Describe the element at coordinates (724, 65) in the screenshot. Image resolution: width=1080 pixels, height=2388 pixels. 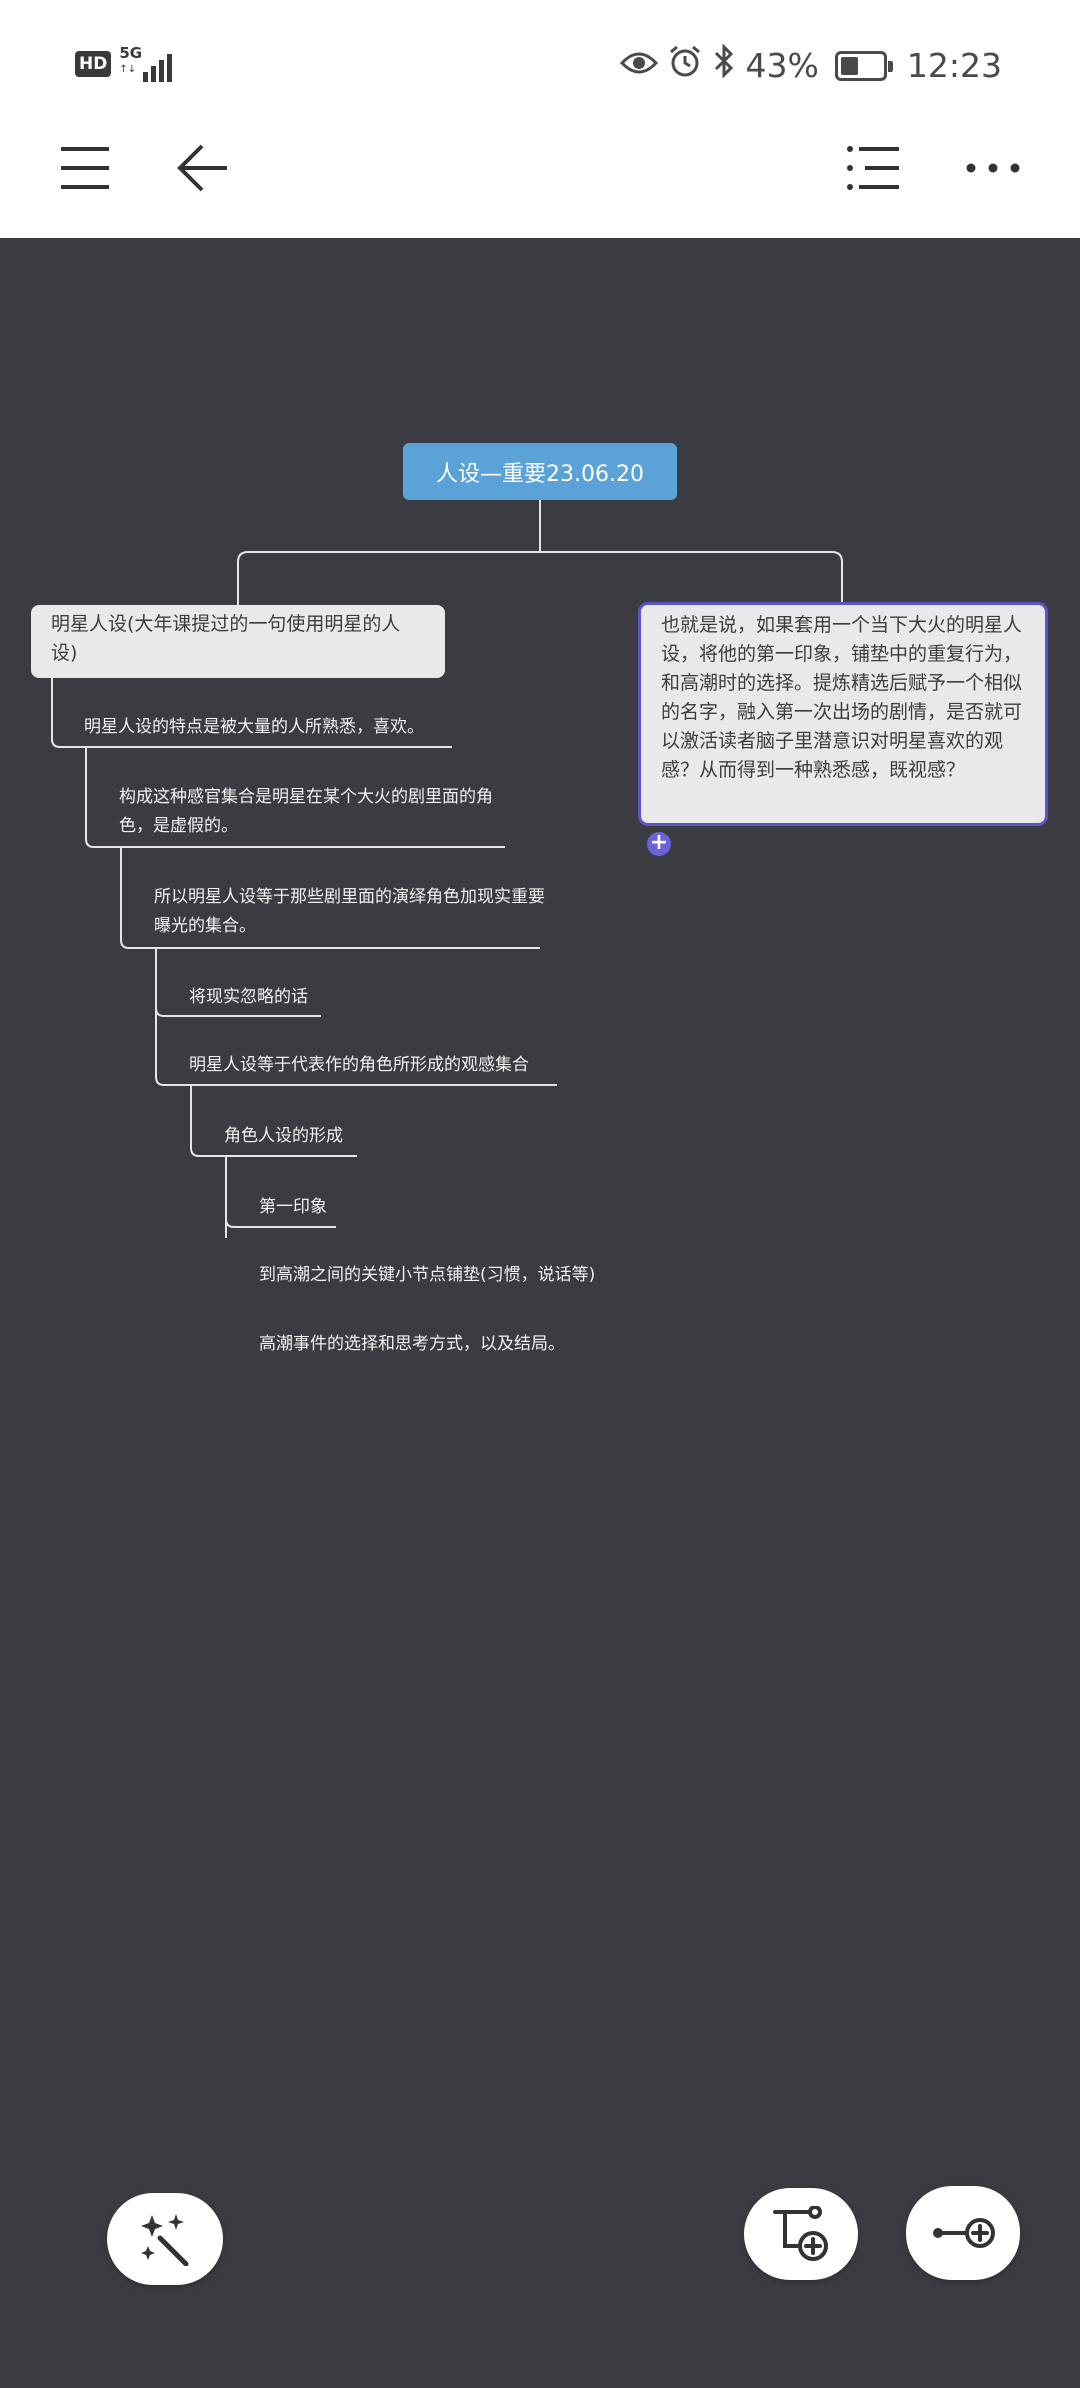
I see `bluetooth-icon` at that location.